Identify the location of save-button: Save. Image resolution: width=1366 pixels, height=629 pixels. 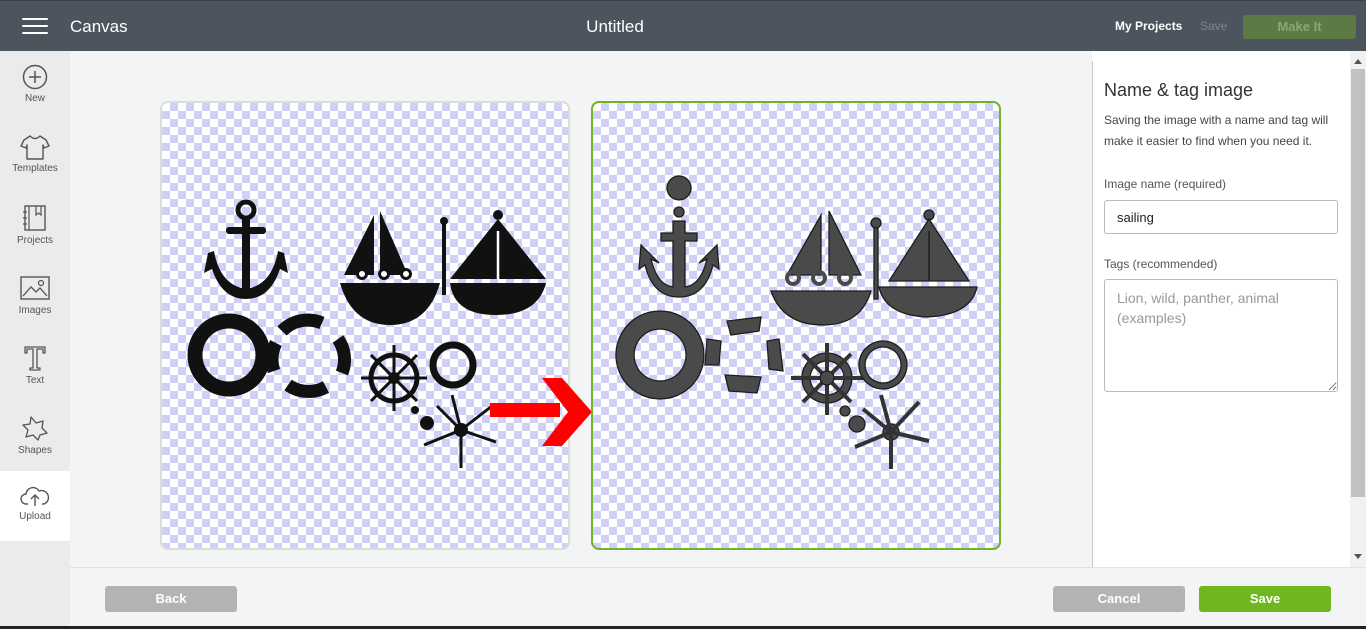
(1265, 599).